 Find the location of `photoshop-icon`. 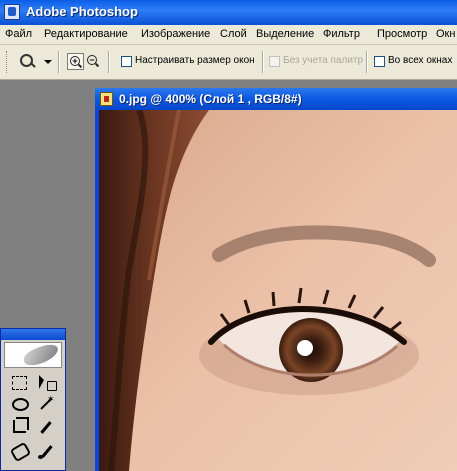

photoshop-icon is located at coordinates (12, 12).